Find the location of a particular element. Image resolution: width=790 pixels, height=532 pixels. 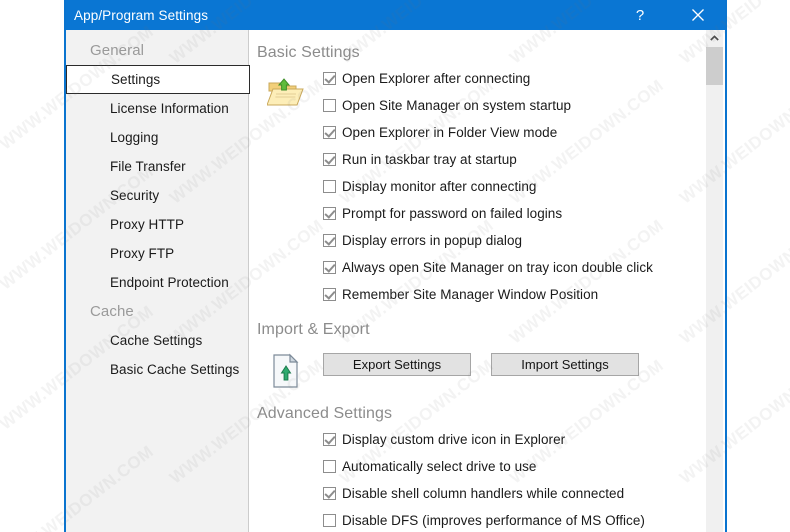

help-button: ? is located at coordinates (640, 15).